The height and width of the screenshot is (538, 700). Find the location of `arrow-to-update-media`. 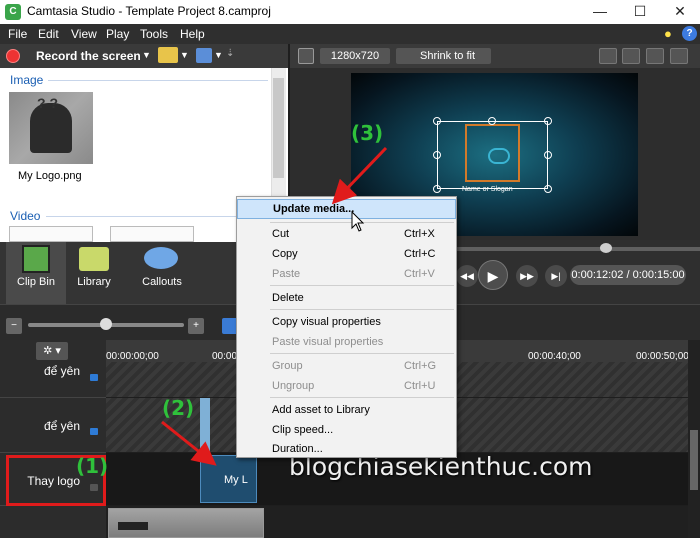

arrow-to-update-media is located at coordinates (359, 175).